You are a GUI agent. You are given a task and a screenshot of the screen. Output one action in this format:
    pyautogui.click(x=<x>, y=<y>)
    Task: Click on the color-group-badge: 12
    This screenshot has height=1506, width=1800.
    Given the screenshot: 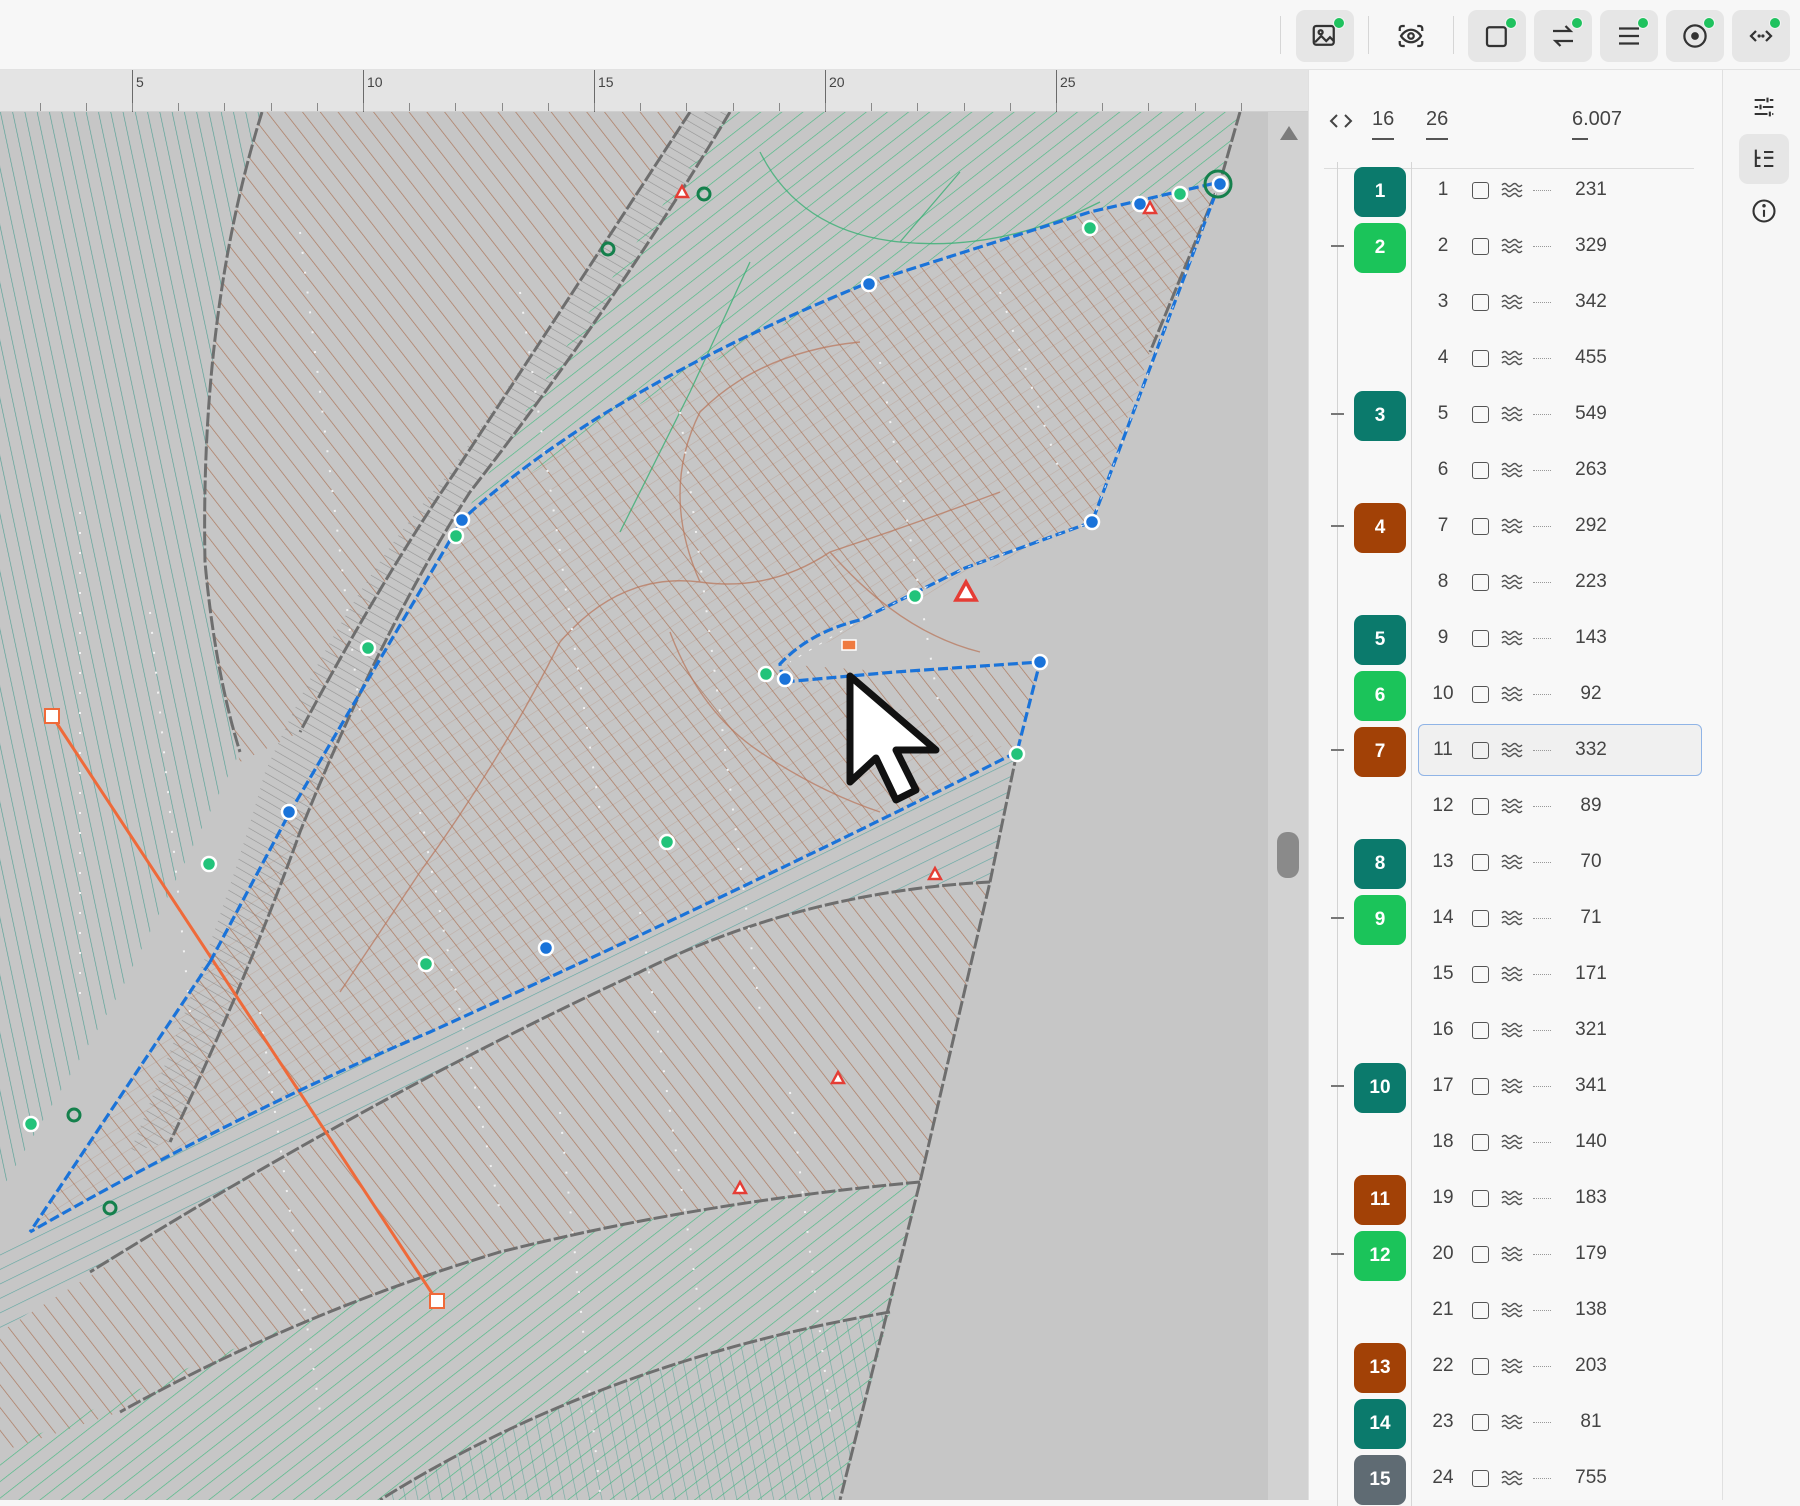 What is the action you would take?
    pyautogui.click(x=1380, y=1256)
    